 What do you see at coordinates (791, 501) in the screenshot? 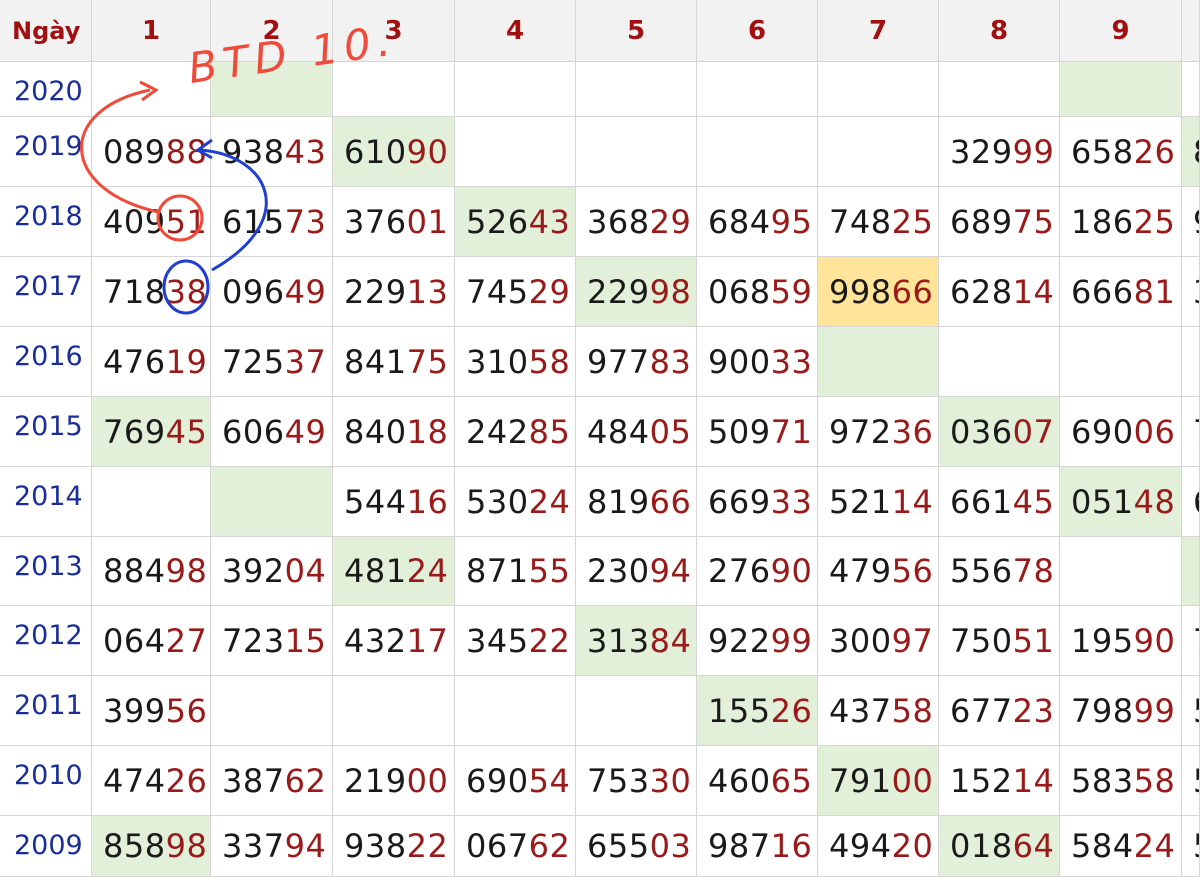
I see `number-tail-digits: 33` at bounding box center [791, 501].